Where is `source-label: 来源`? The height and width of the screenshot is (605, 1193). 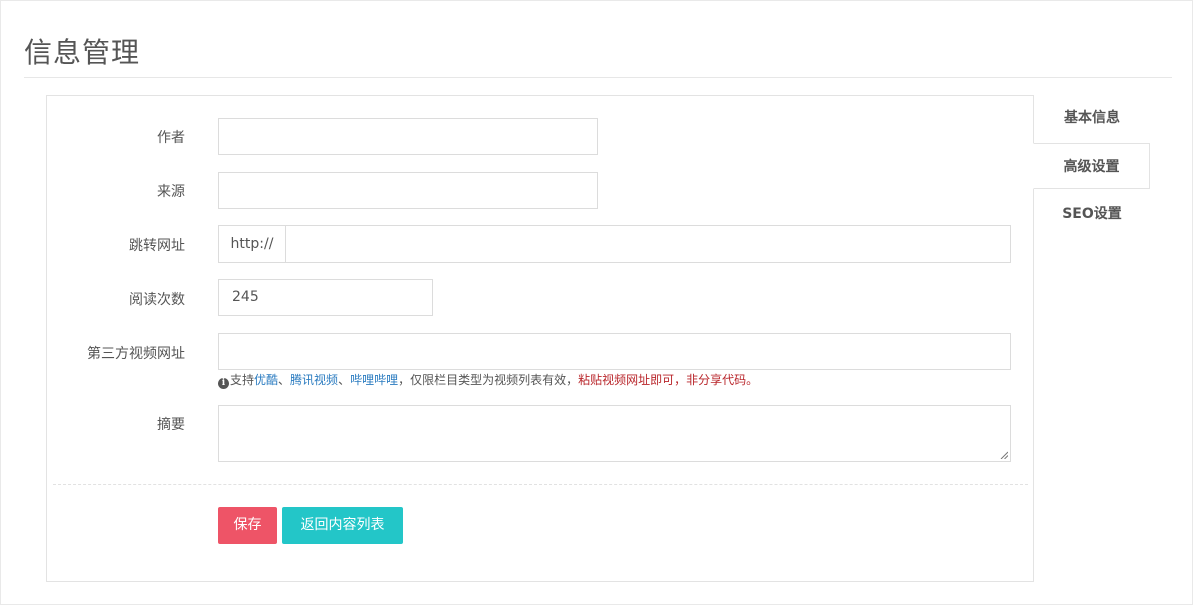 source-label: 来源 is located at coordinates (171, 192).